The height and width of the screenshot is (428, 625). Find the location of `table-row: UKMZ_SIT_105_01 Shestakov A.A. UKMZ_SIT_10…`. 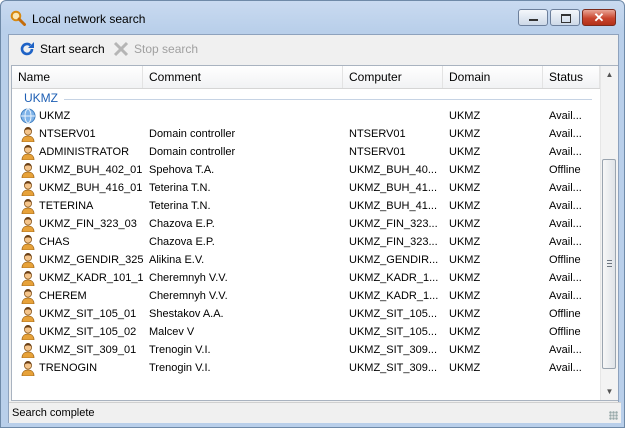

table-row: UKMZ_SIT_105_01 Shestakov A.A. UKMZ_SIT_10… is located at coordinates (306, 314).